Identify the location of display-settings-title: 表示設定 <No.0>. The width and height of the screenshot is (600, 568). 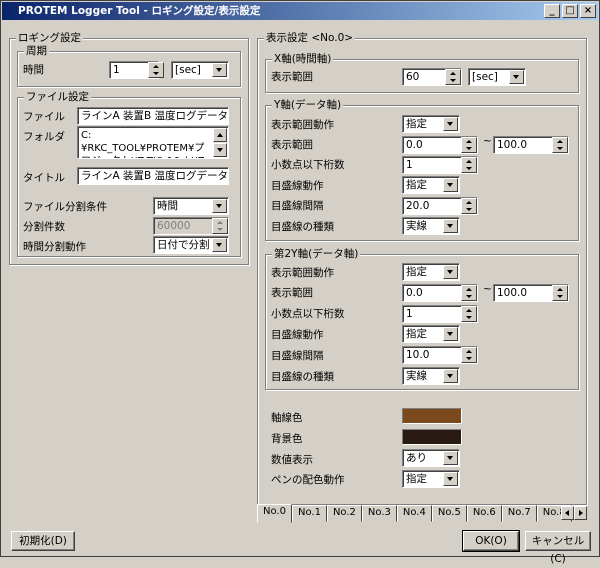
(310, 38).